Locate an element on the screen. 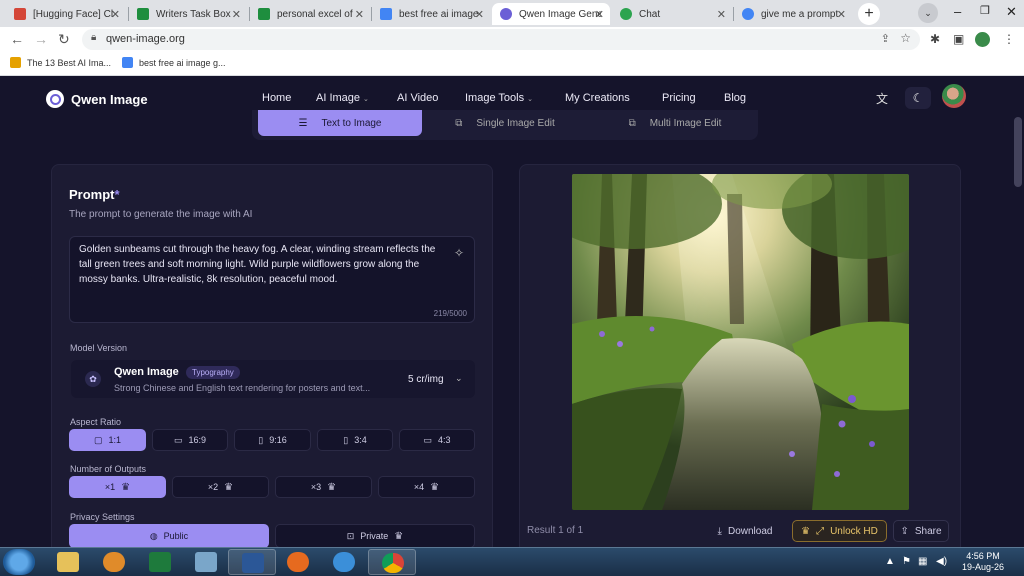 This screenshot has width=1024, height=576. privacy-settings-label: Privacy Settings is located at coordinates (102, 517).